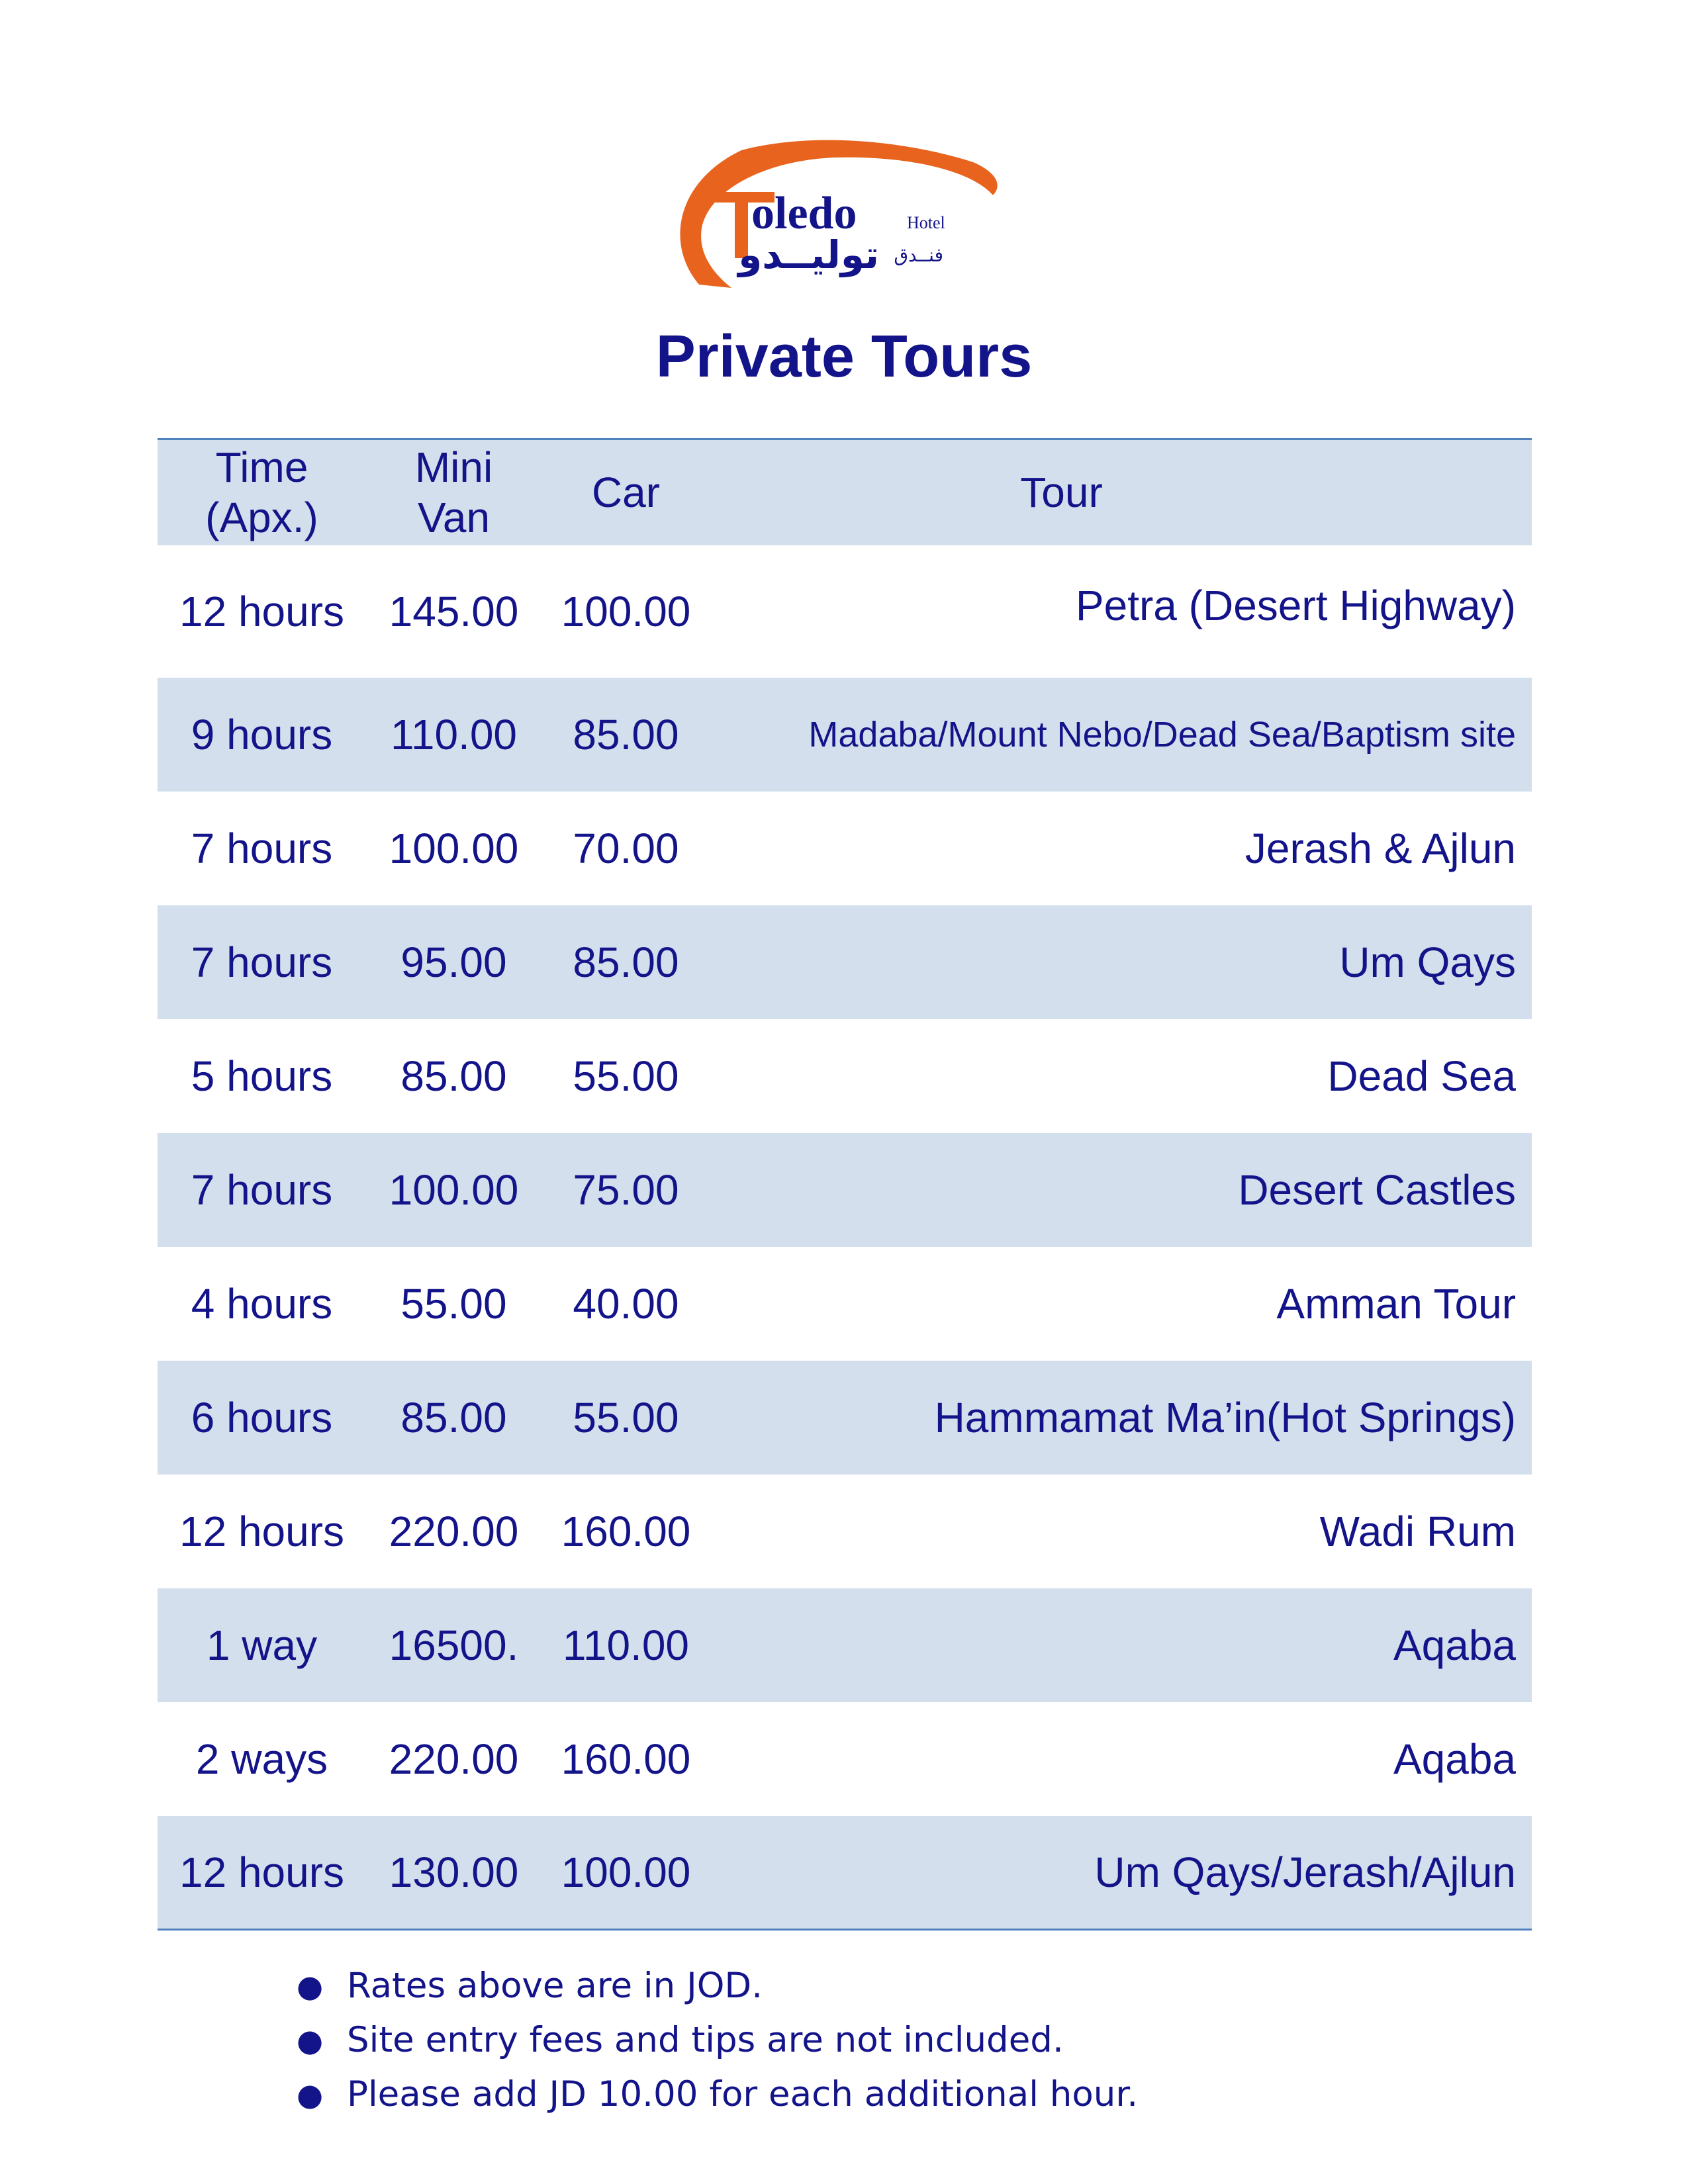 The height and width of the screenshot is (2184, 1688). I want to click on table-row: 12 hours 220.00 160.00 Wadi Rum, so click(845, 1531).